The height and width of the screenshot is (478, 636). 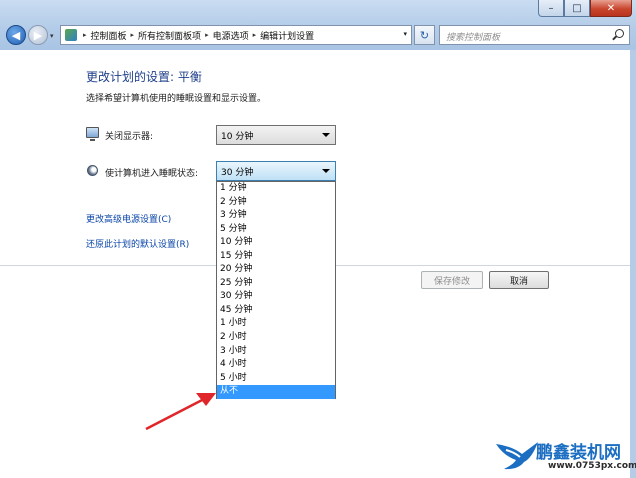 I want to click on watermark-url: www.0753px.com, so click(x=592, y=466).